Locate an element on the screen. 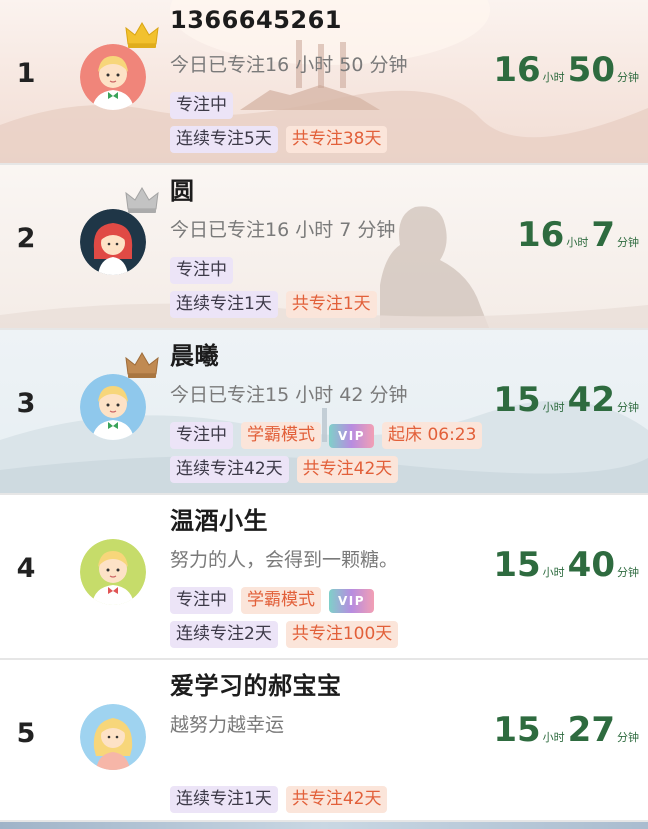 The height and width of the screenshot is (829, 648). user-name: 1366645261 is located at coordinates (256, 20).